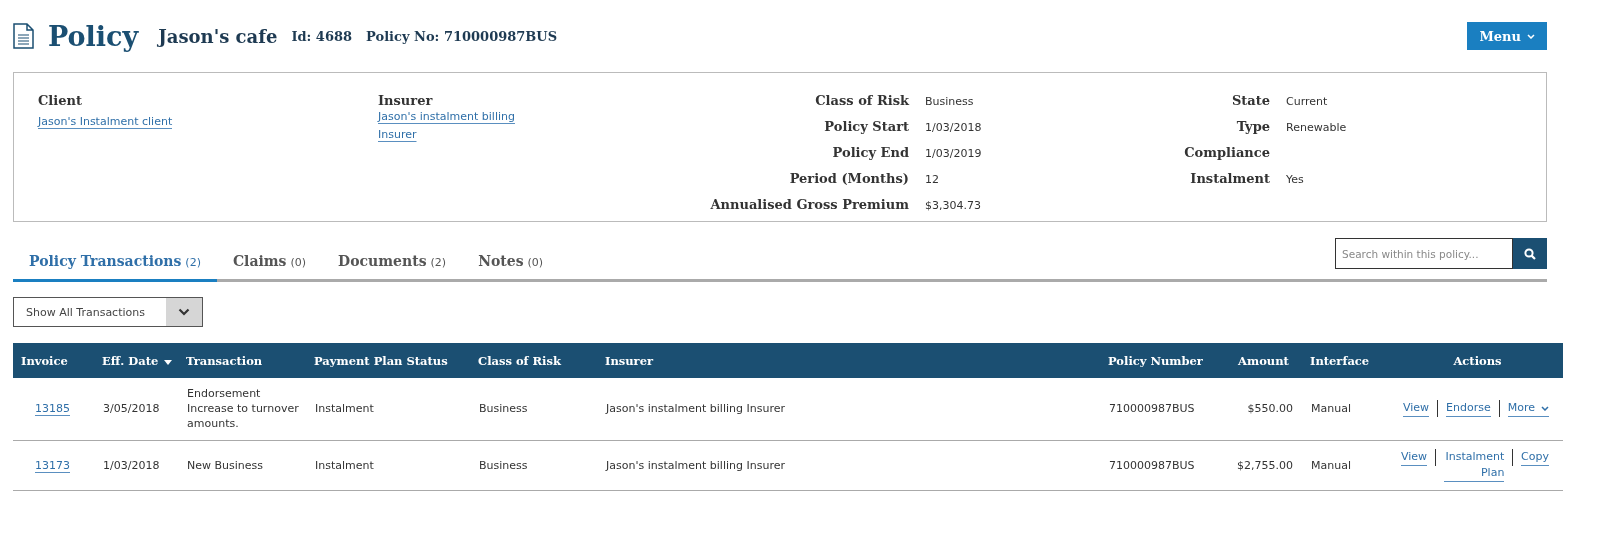 The image size is (1600, 555). I want to click on transaction-text: New Business, so click(225, 465).